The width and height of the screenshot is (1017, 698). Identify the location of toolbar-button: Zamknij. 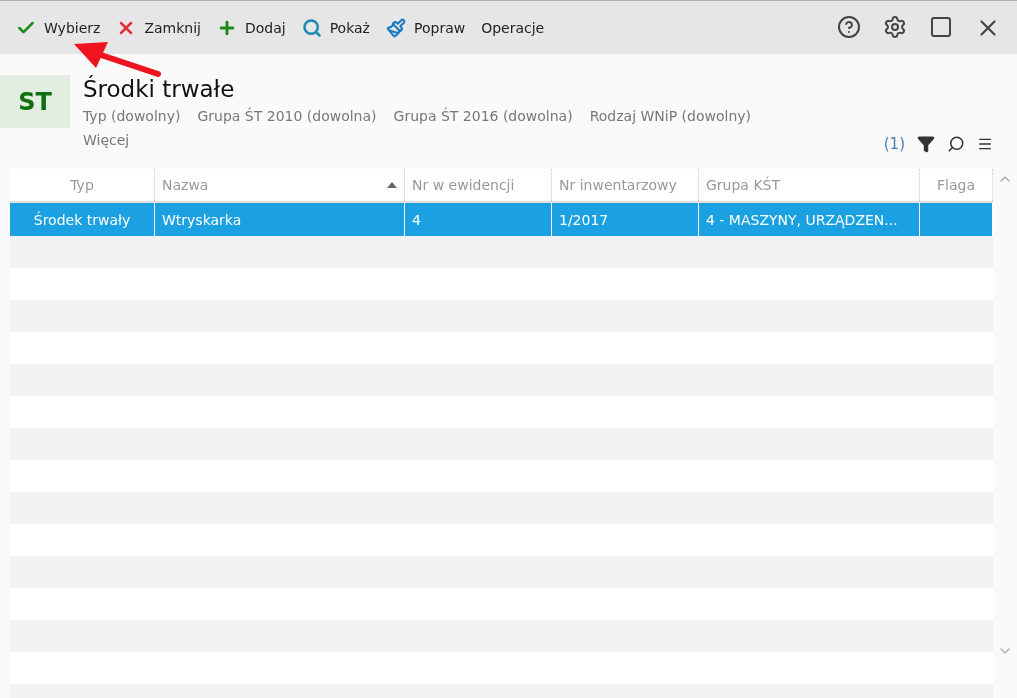
(158, 27).